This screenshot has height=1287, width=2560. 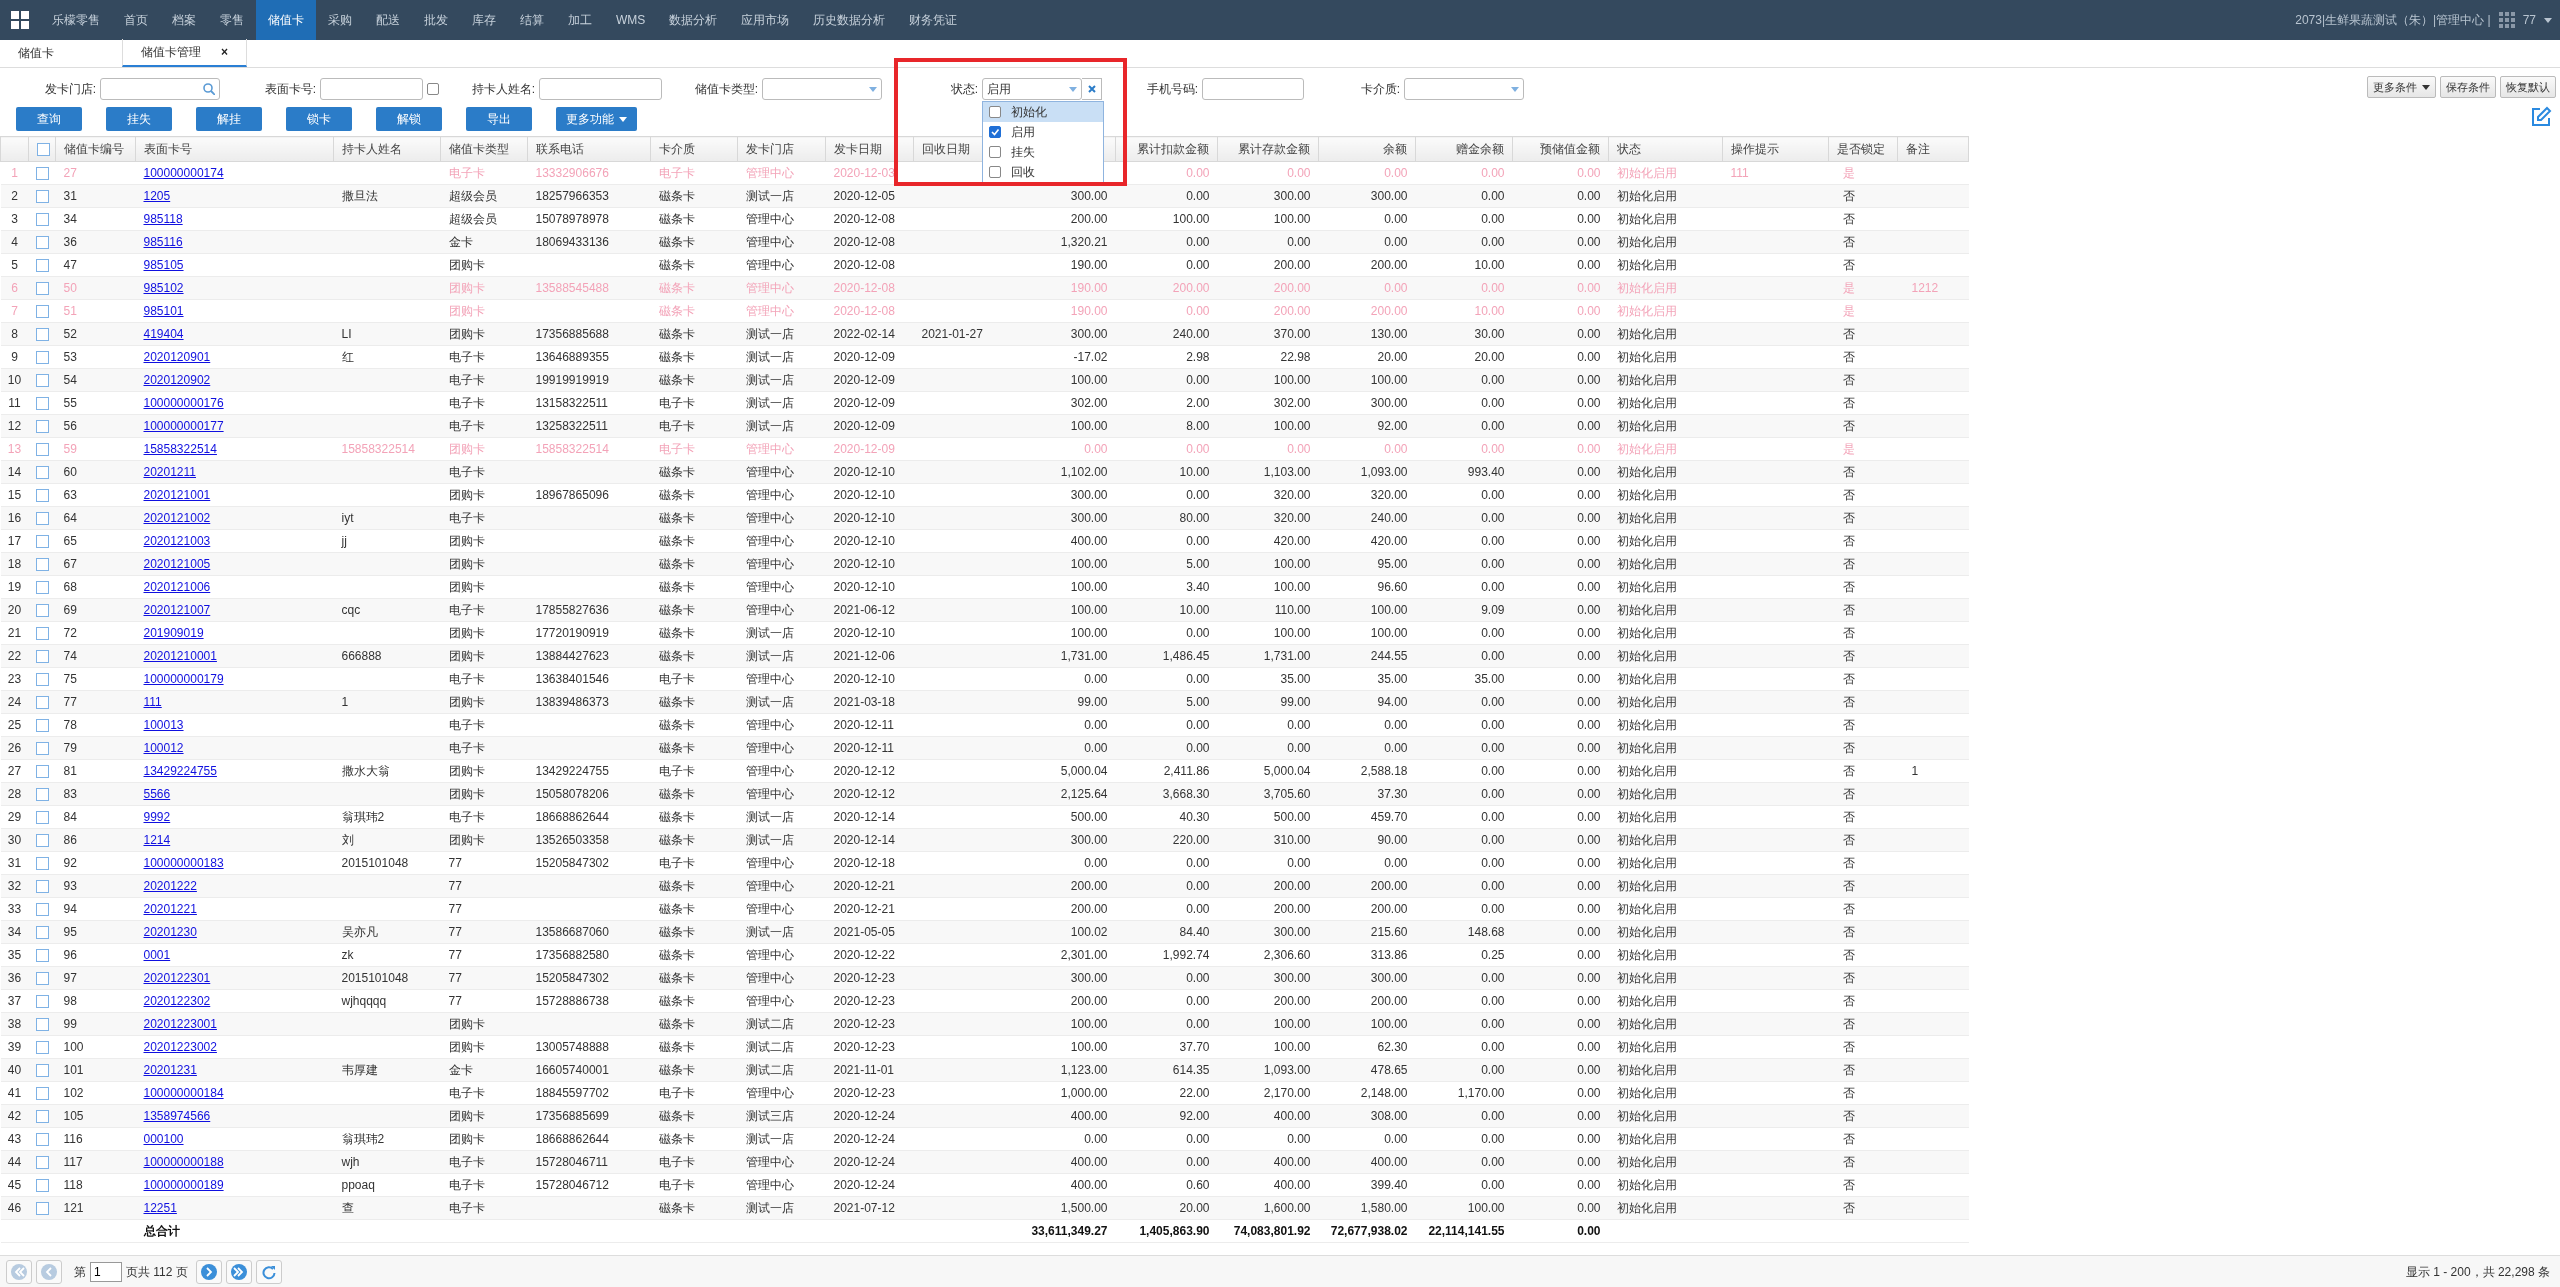 I want to click on card-number-link: 13429224755, so click(x=180, y=771).